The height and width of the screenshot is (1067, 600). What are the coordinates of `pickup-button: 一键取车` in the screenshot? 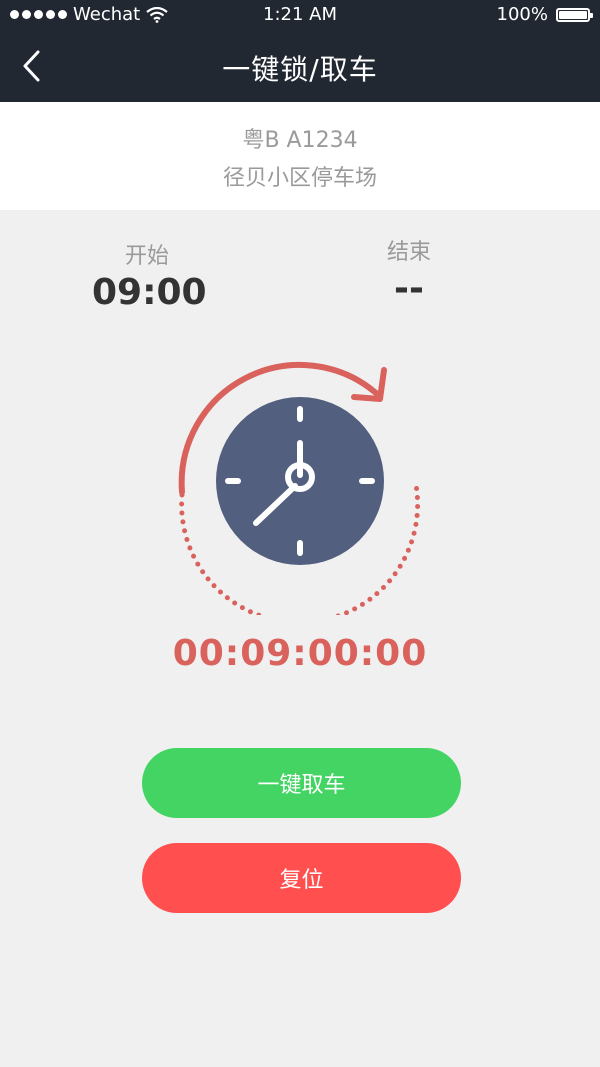 It's located at (301, 783).